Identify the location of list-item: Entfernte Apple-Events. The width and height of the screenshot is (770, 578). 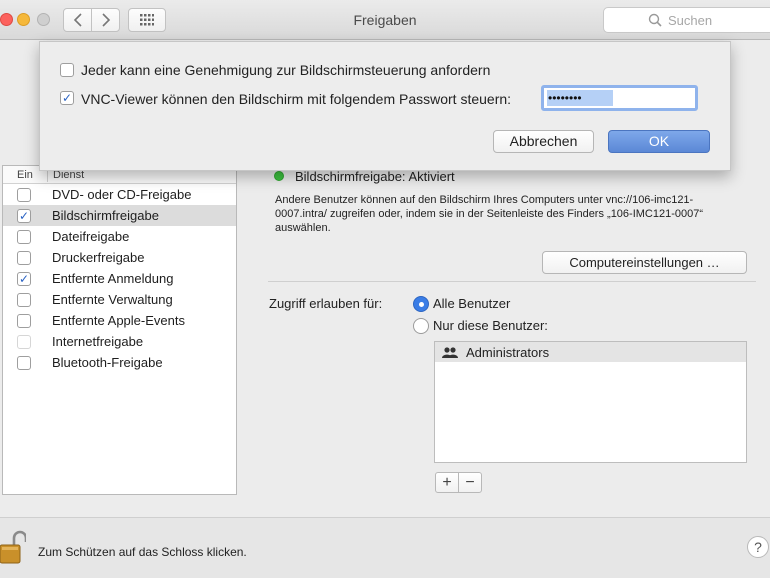
(119, 320).